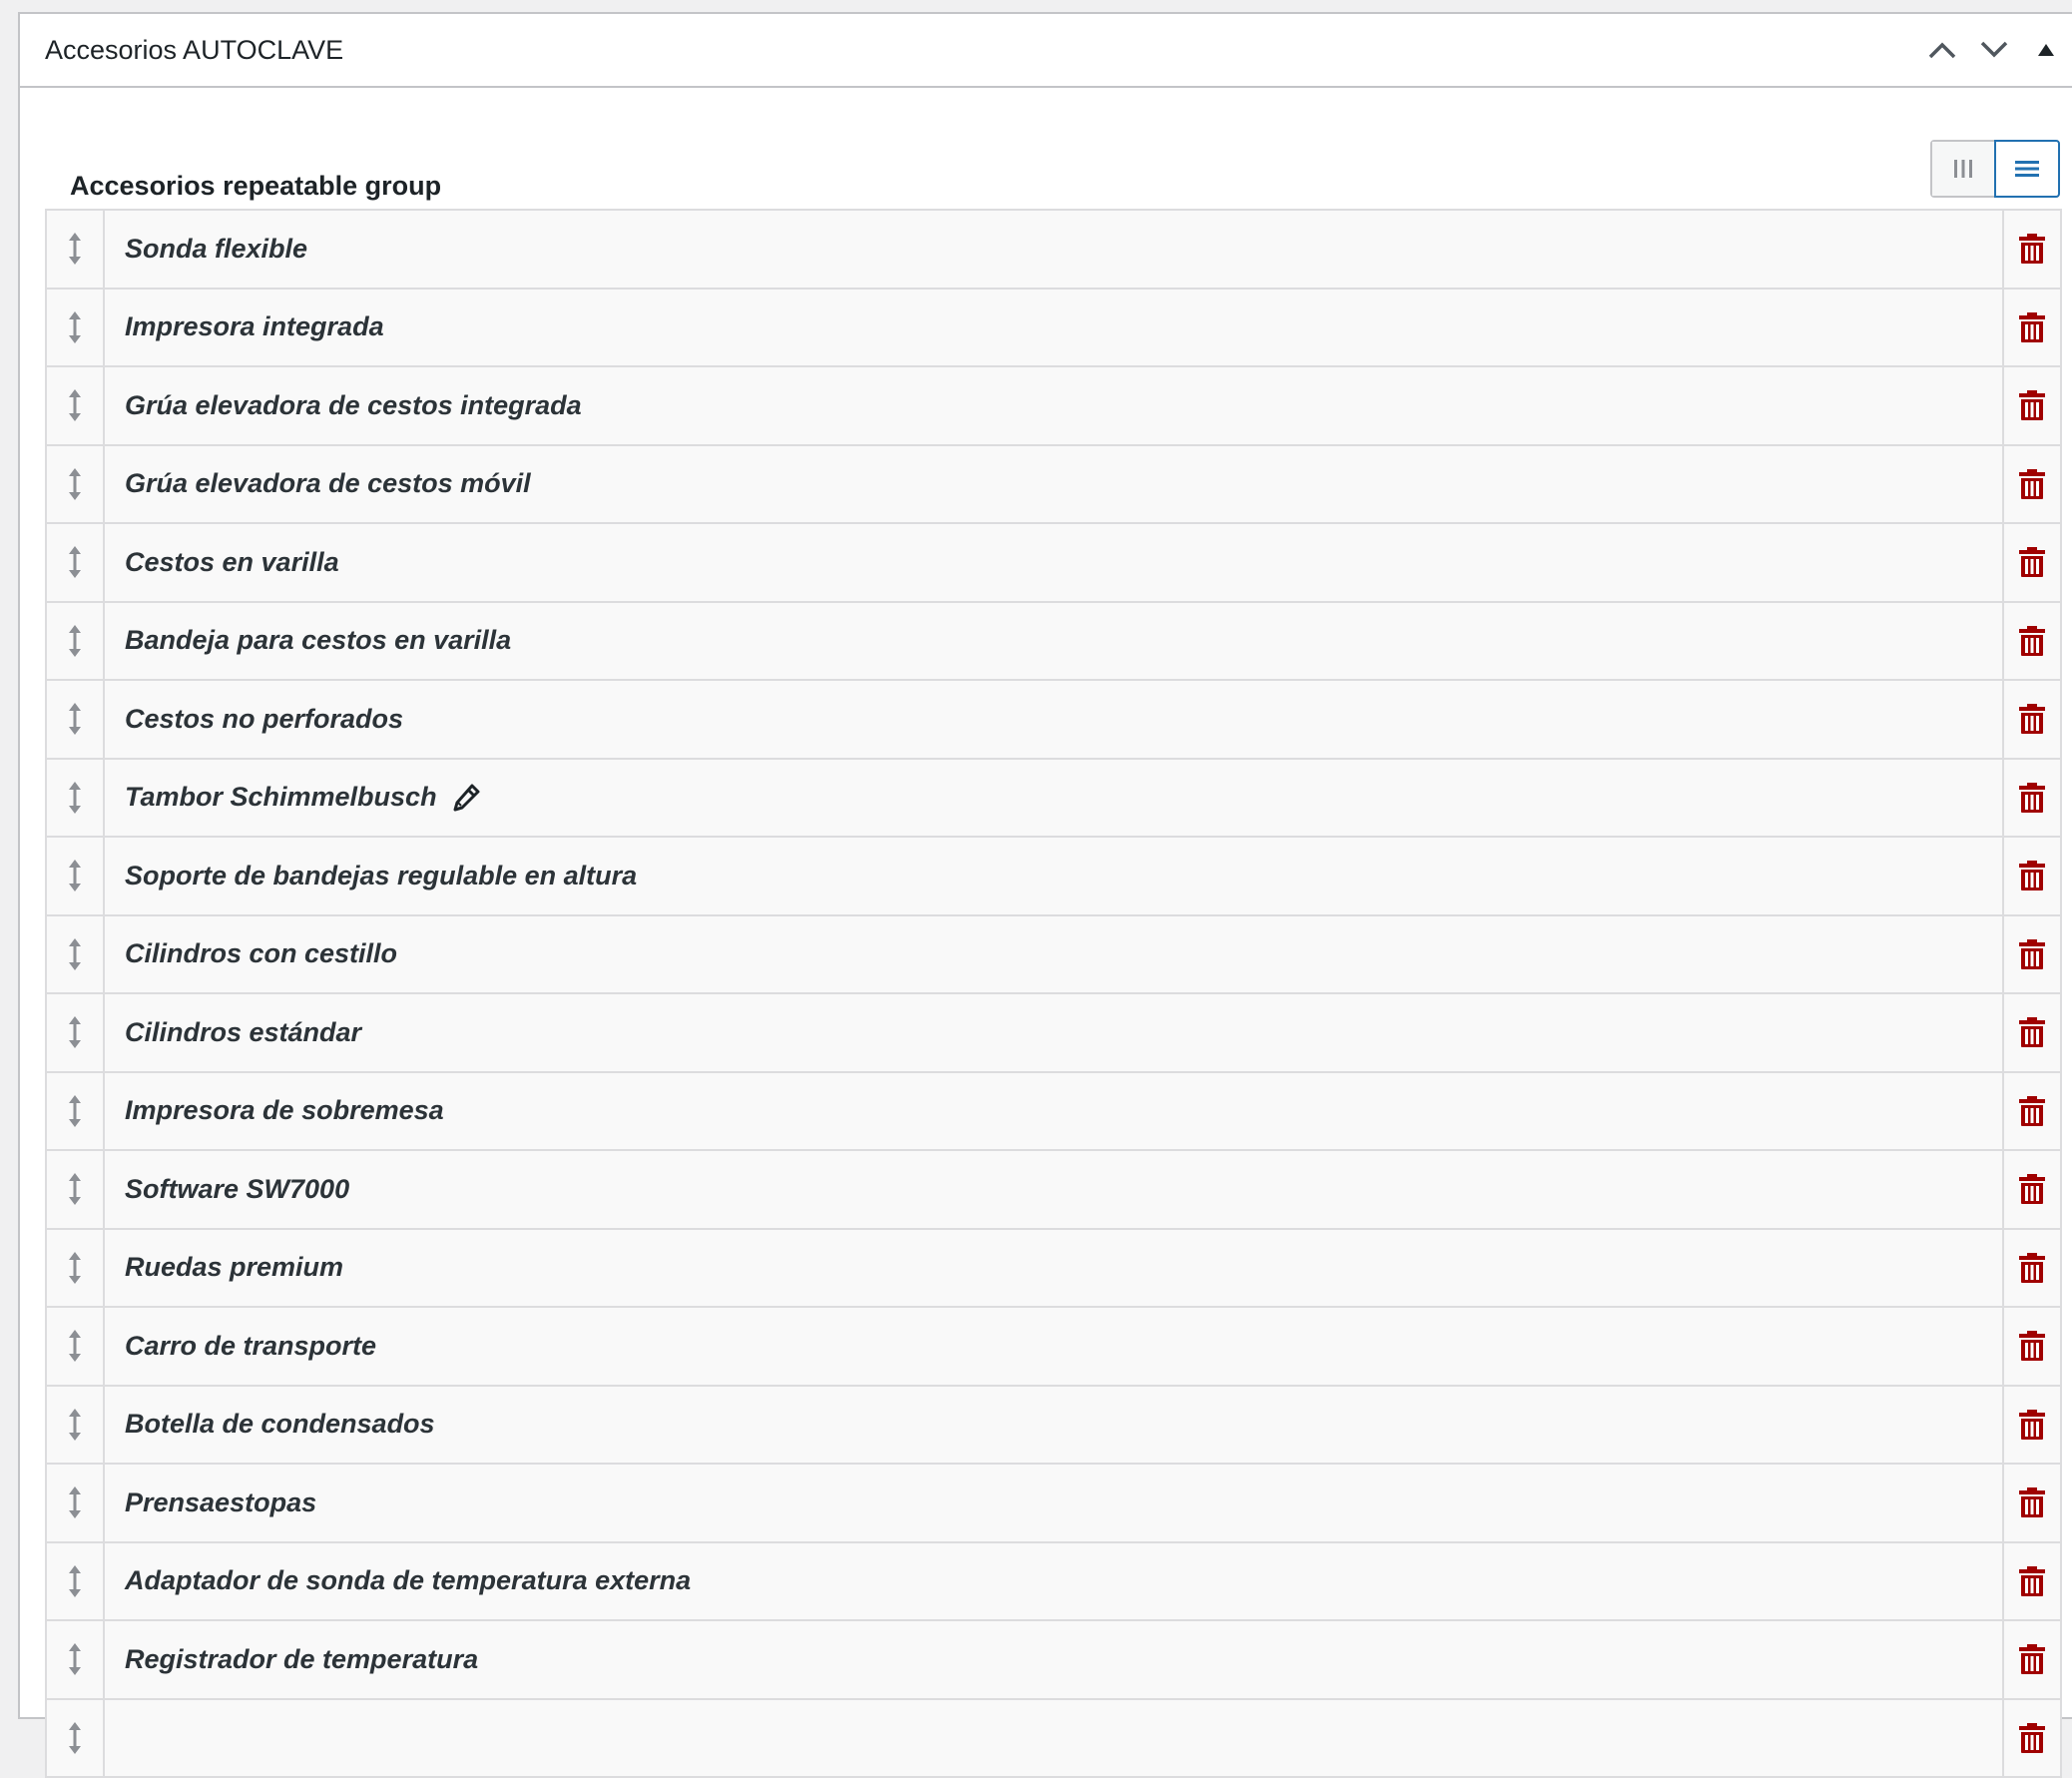 The height and width of the screenshot is (1778, 2072). What do you see at coordinates (466, 798) in the screenshot?
I see `pencil-icon` at bounding box center [466, 798].